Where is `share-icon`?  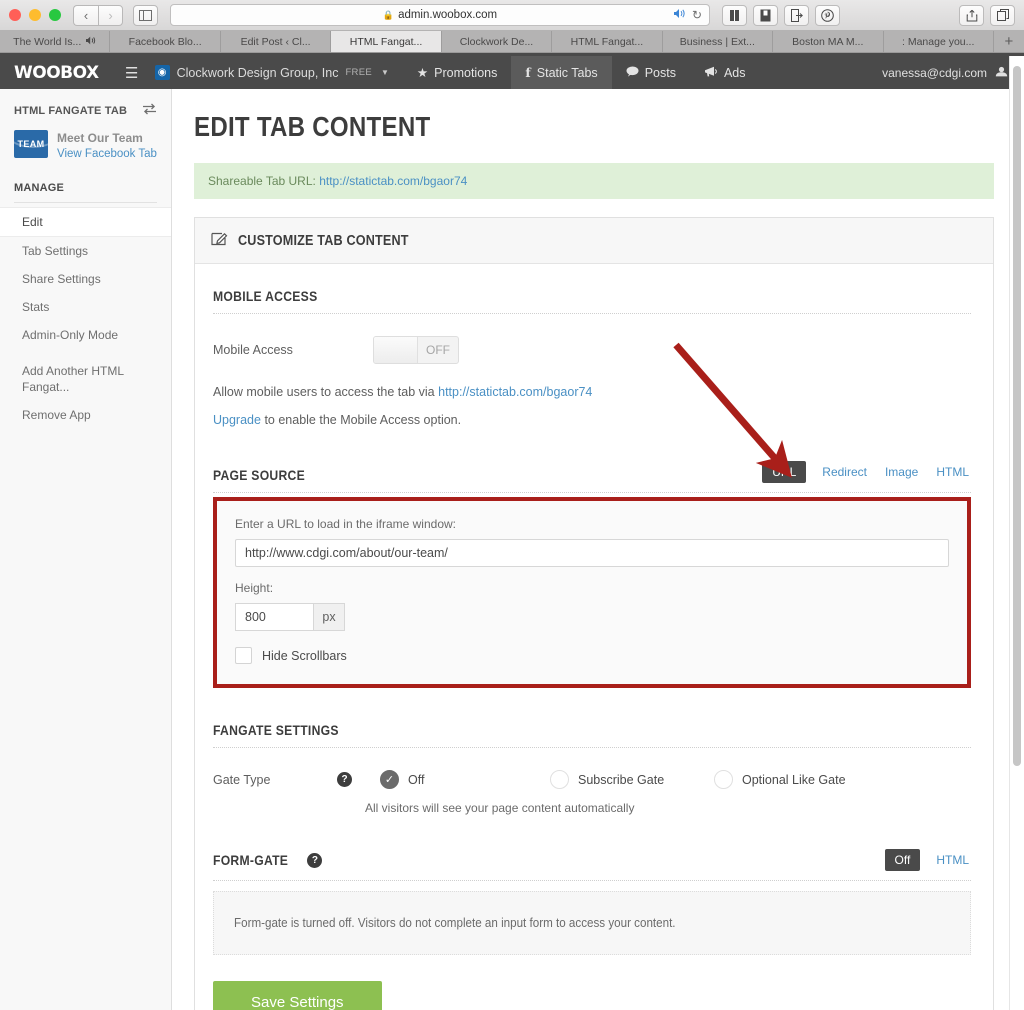 share-icon is located at coordinates (971, 15).